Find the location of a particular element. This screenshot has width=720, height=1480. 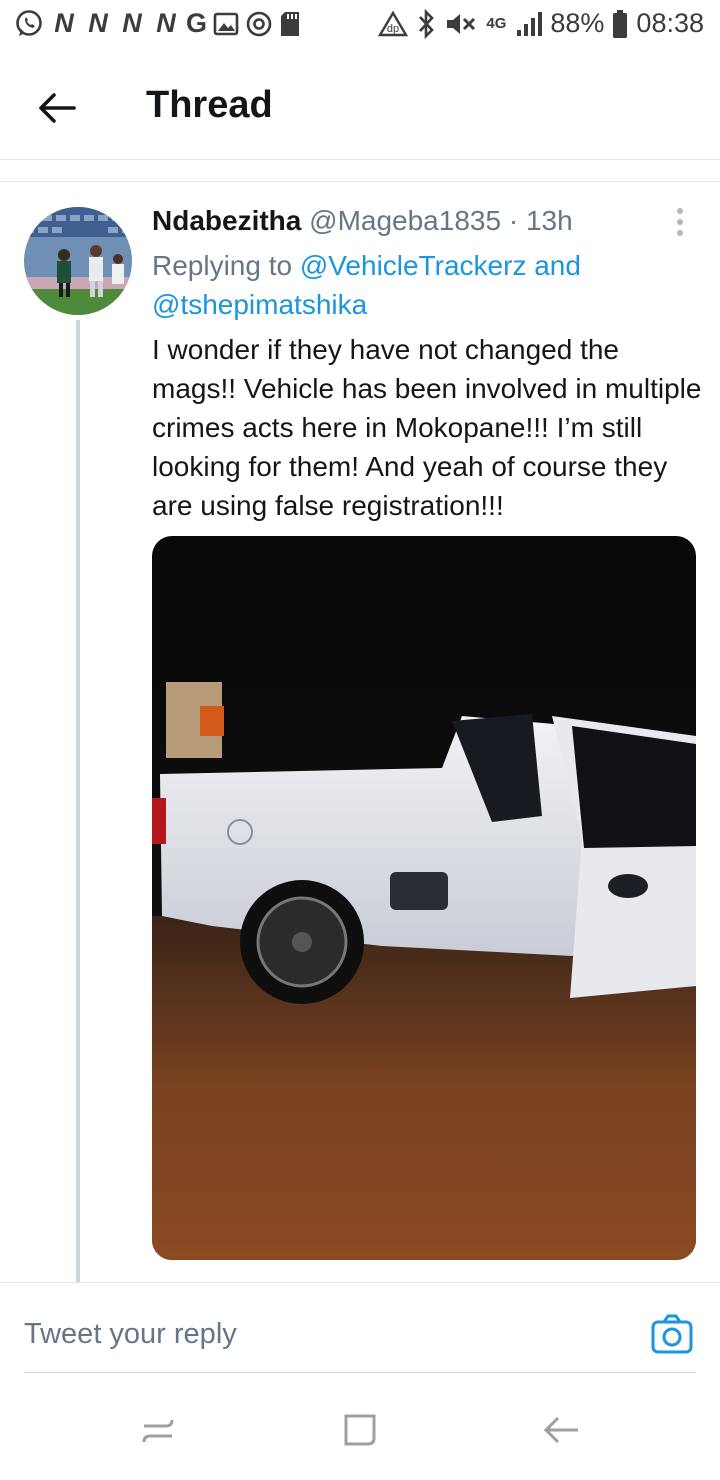

tweet-author-row: Ndabezitha @Mageba1835 · 13h is located at coordinates (362, 221).